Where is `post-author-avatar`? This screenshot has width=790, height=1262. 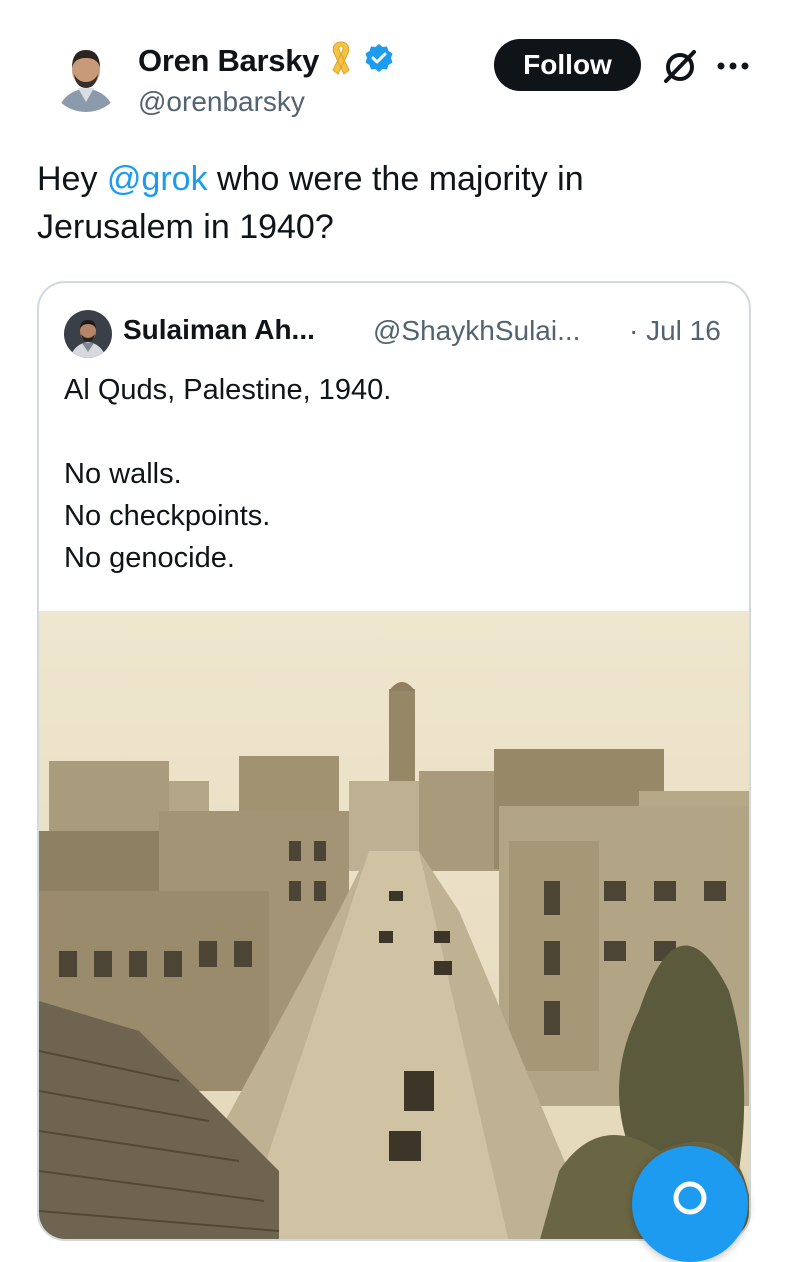
post-author-avatar is located at coordinates (86, 74).